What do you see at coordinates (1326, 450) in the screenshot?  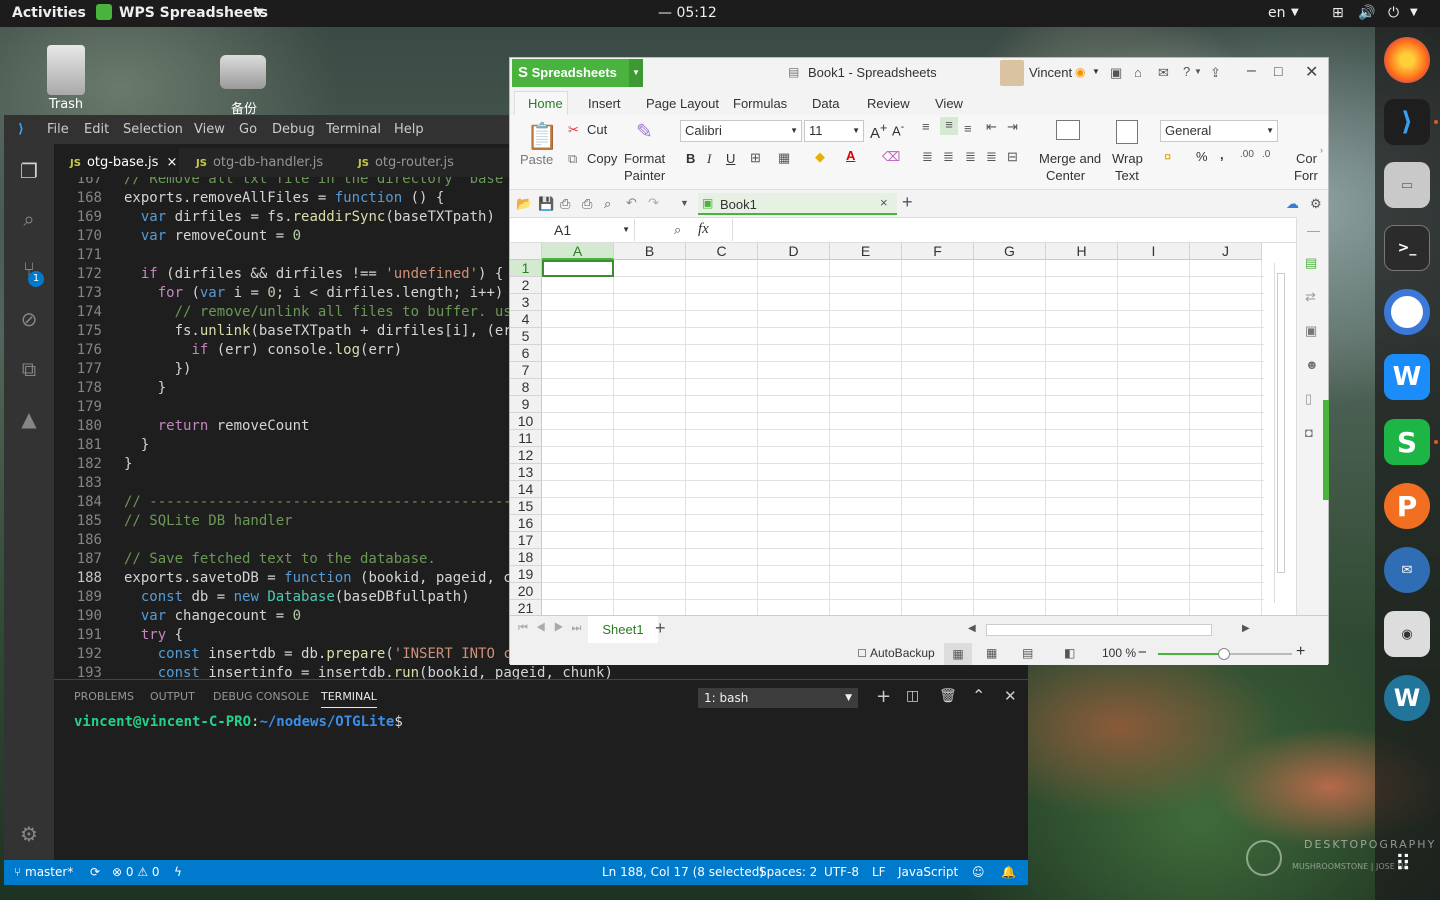 I see `side-panel-handle` at bounding box center [1326, 450].